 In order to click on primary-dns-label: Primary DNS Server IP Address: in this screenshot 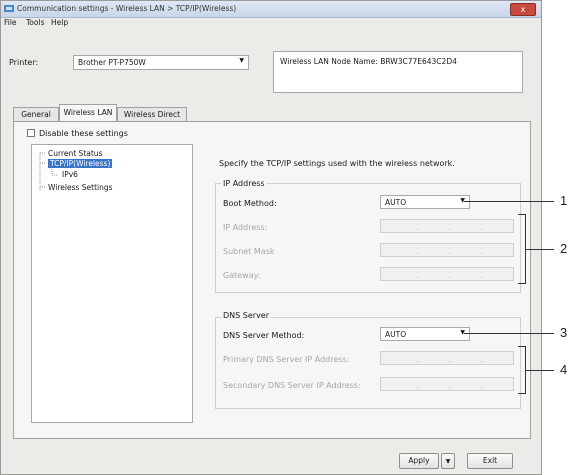, I will do `click(286, 359)`.